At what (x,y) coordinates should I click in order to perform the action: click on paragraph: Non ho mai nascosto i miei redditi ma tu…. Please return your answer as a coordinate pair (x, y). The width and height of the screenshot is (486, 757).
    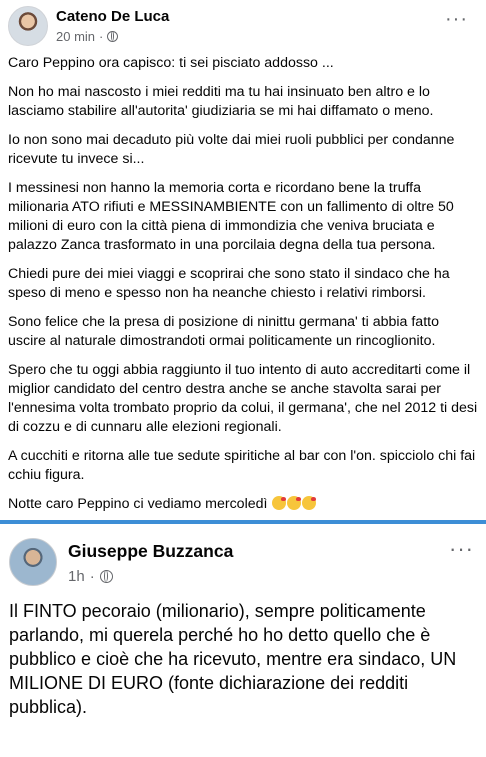
    Looking at the image, I should click on (221, 101).